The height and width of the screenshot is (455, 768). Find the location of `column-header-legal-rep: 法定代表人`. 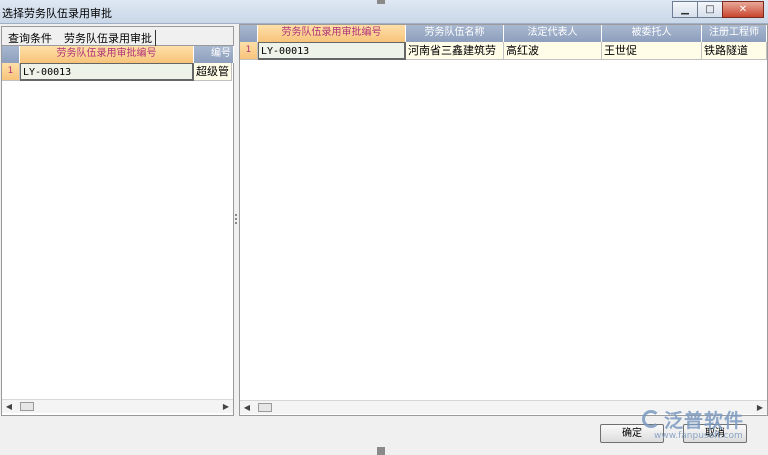

column-header-legal-rep: 法定代表人 is located at coordinates (553, 33).